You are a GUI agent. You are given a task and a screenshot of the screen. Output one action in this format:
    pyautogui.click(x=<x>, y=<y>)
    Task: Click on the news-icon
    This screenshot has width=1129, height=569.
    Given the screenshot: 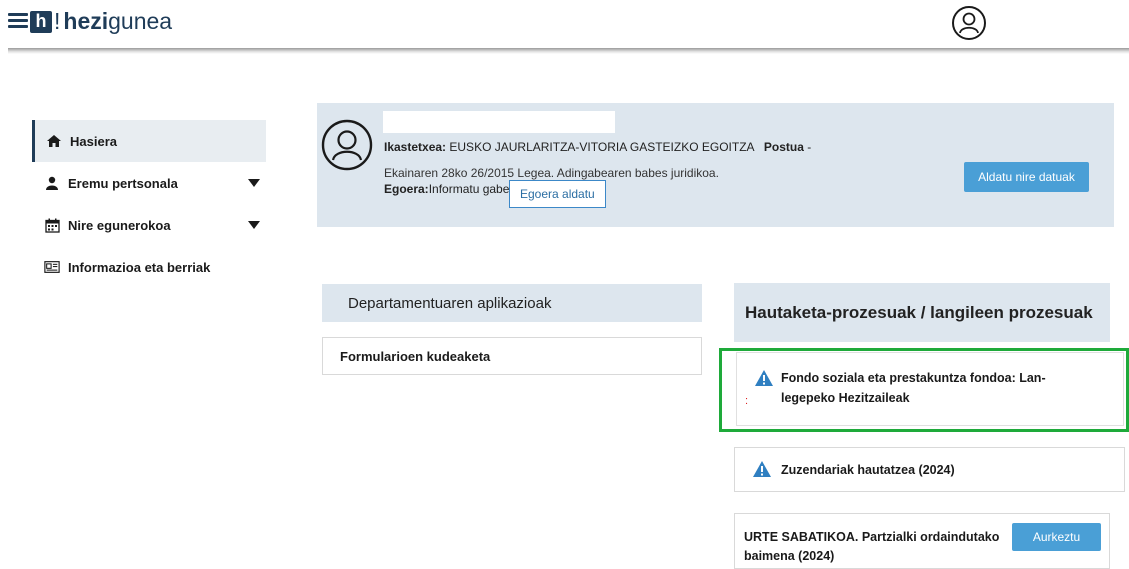 What is the action you would take?
    pyautogui.click(x=52, y=267)
    